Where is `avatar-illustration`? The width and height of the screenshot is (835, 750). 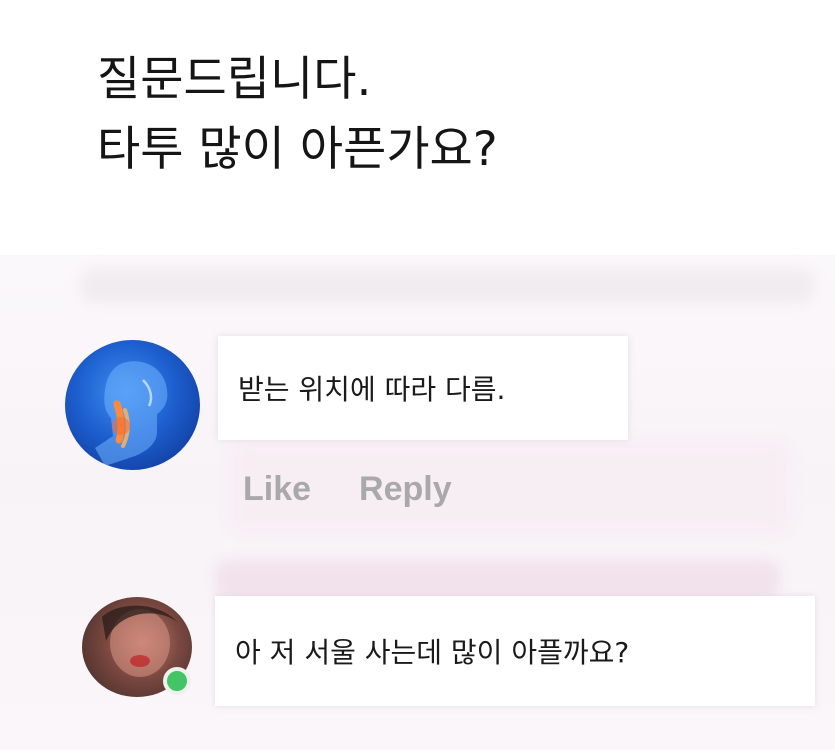
avatar-illustration is located at coordinates (131, 413).